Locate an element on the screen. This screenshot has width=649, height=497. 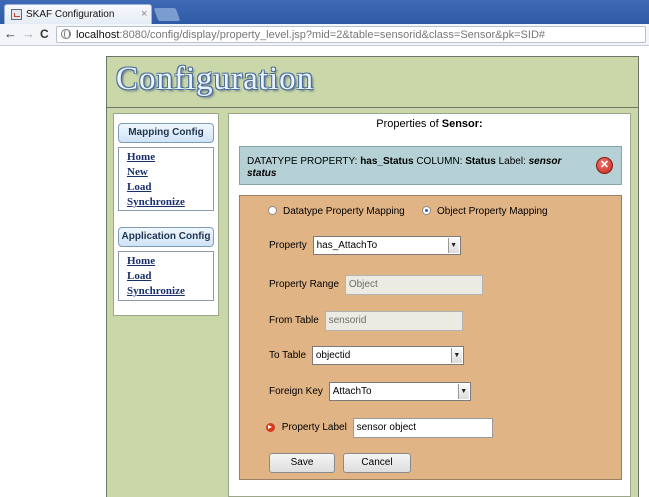
object-mapping-label: Object Property Mapping is located at coordinates (492, 211).